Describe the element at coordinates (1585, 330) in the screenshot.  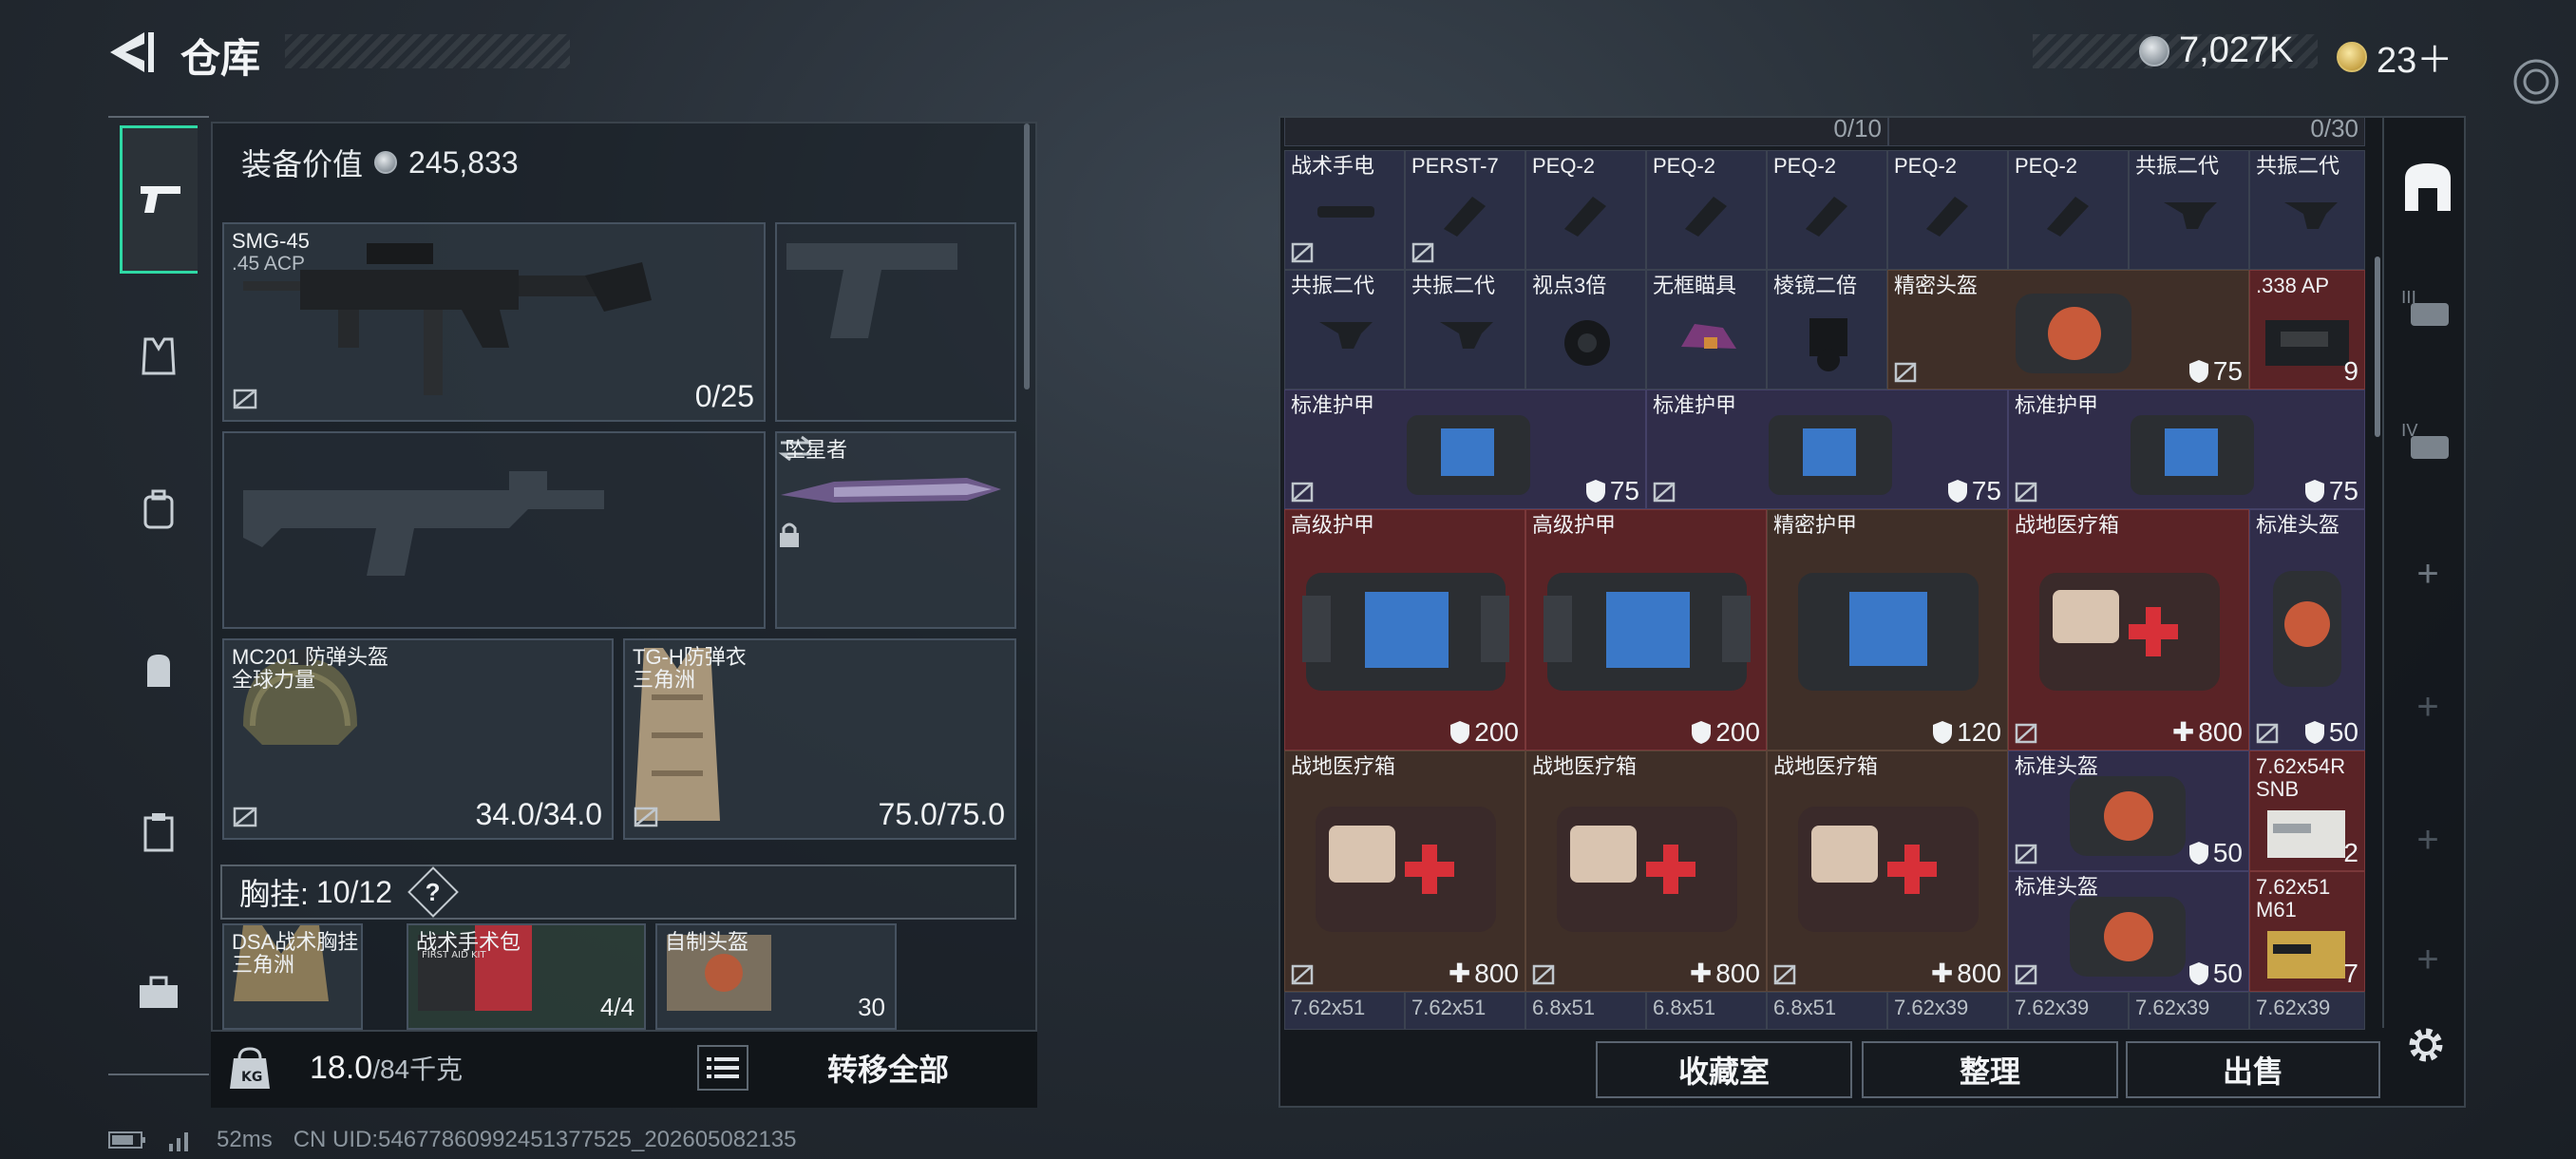
I see `stash-item: 视点3倍` at that location.